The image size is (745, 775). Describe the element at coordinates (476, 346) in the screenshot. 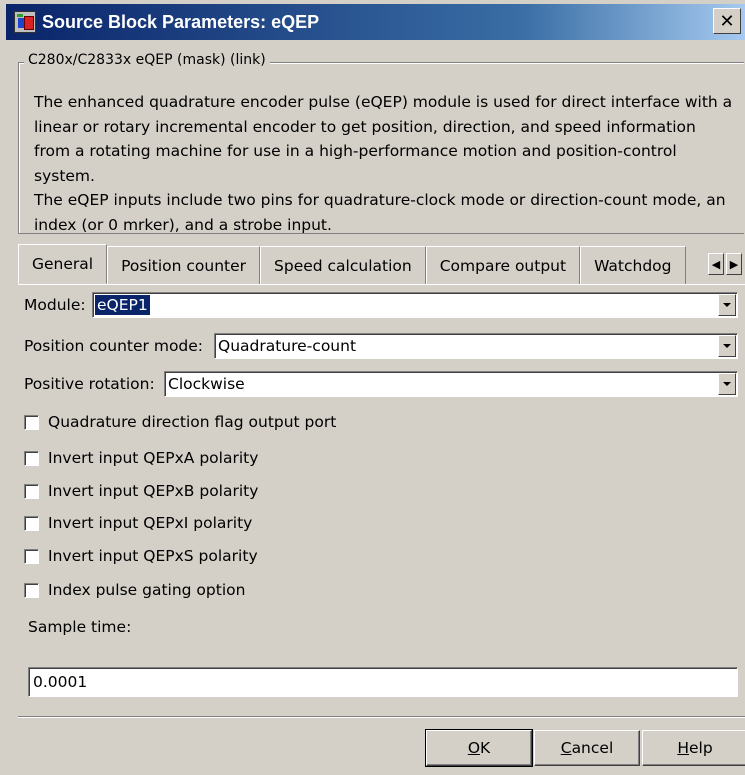

I see `position-mode-dropdown: Quadrature-count` at that location.